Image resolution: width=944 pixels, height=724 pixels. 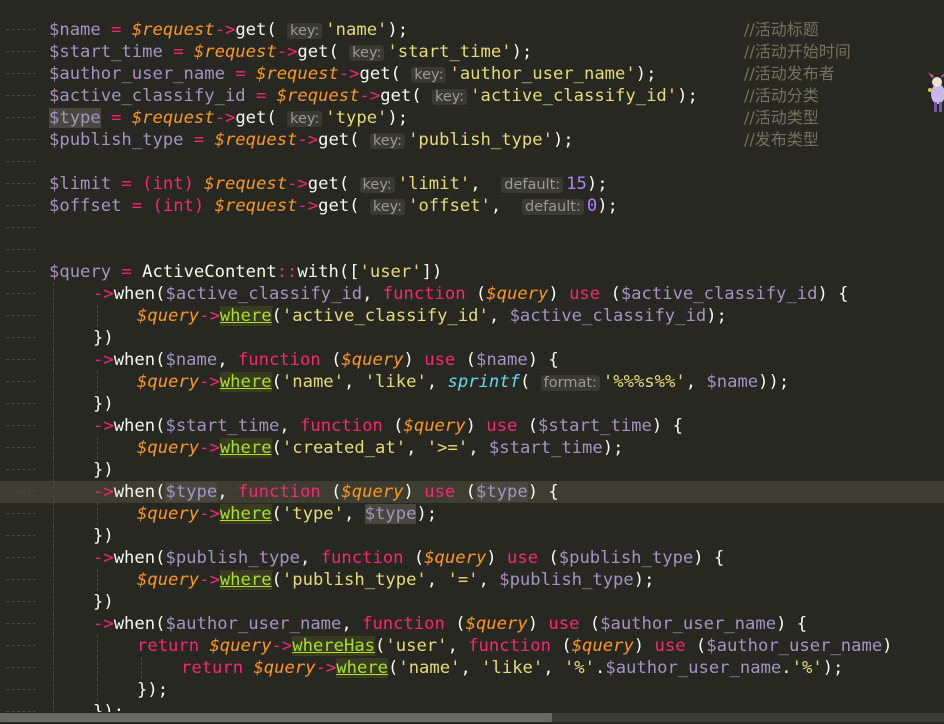 I want to click on code-token: get, so click(x=375, y=74).